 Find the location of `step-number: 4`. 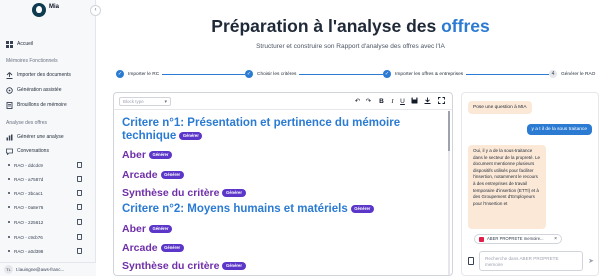

step-number: 4 is located at coordinates (553, 74).